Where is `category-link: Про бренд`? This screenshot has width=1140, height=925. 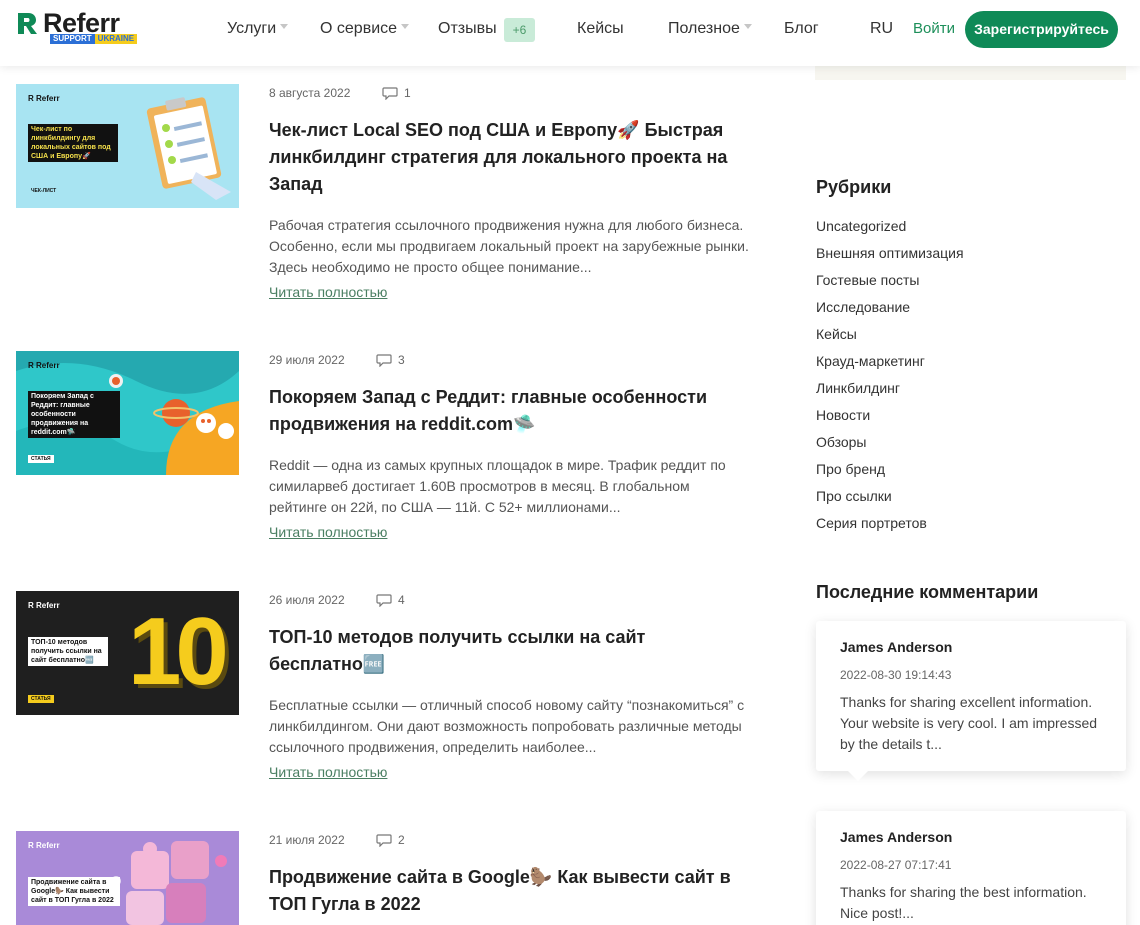 category-link: Про бренд is located at coordinates (850, 469).